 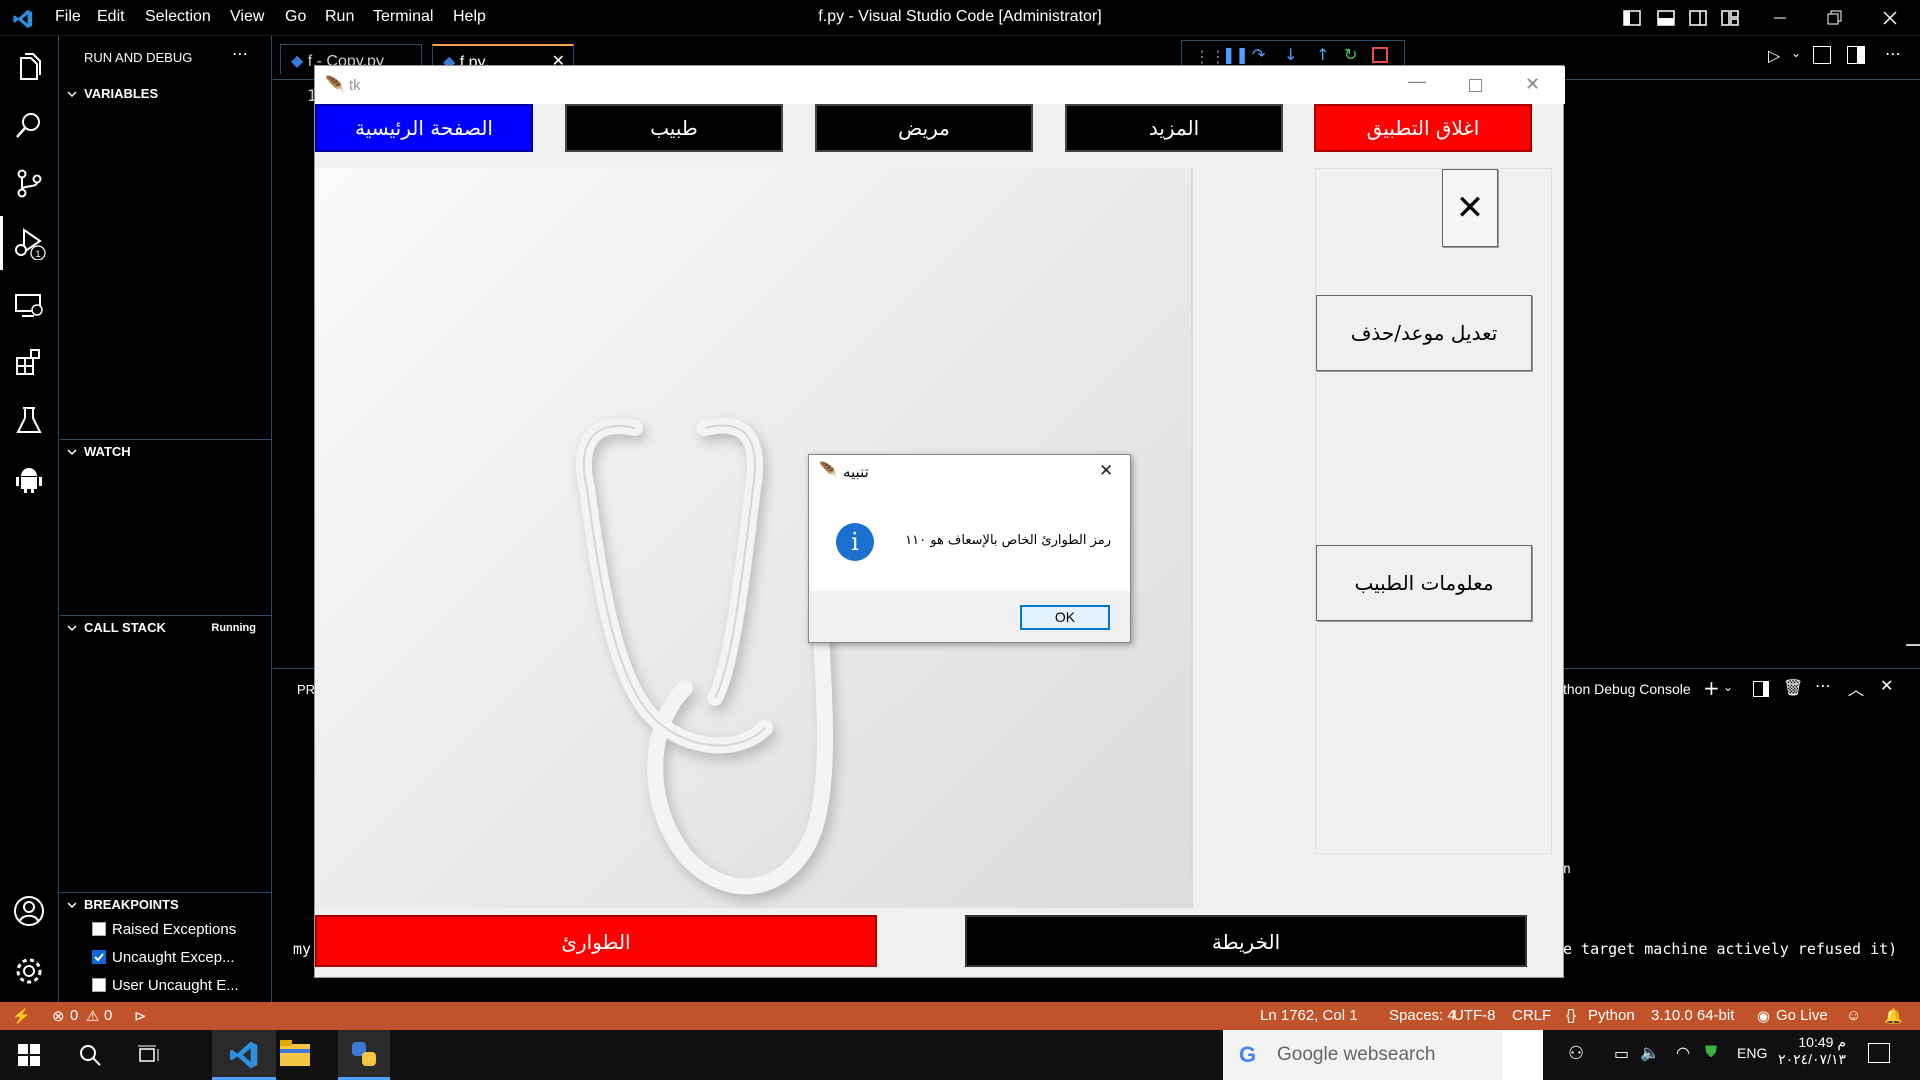 I want to click on breakpoints-section-header: BREAKPOINTS, so click(x=166, y=904).